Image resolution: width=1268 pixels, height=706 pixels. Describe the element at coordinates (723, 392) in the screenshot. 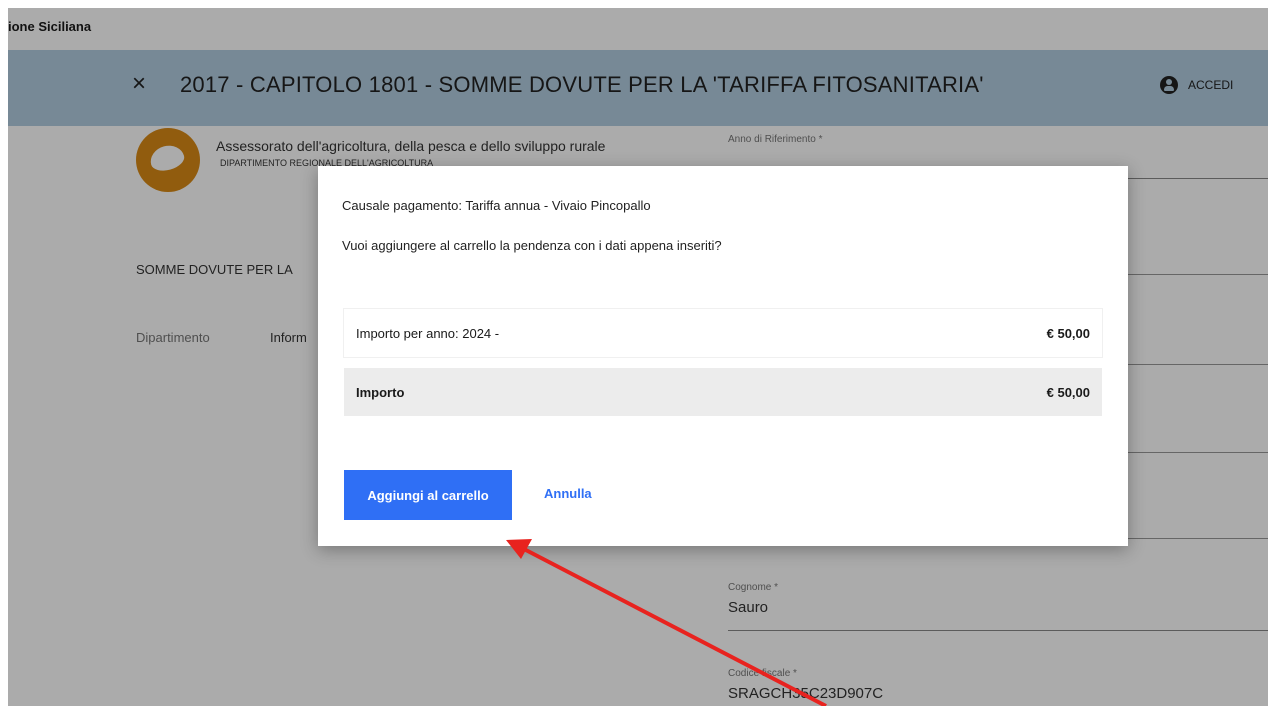

I see `total-row: Importo € 50,00` at that location.